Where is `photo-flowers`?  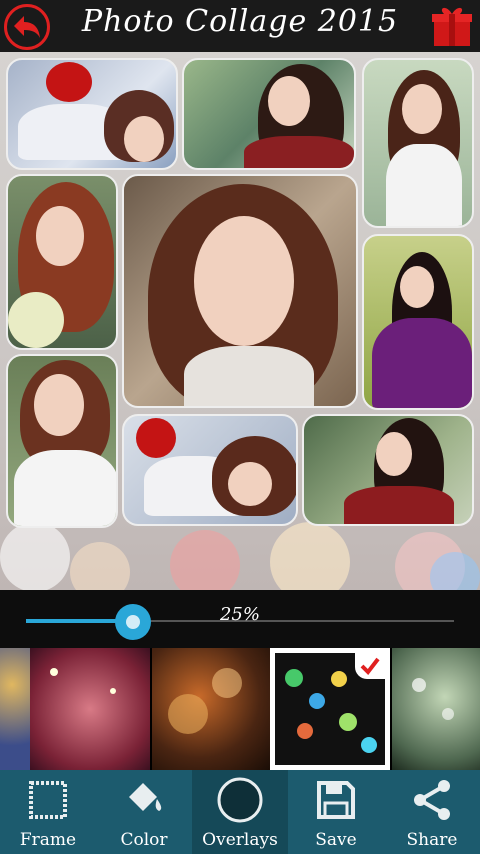
photo-flowers is located at coordinates (36, 320).